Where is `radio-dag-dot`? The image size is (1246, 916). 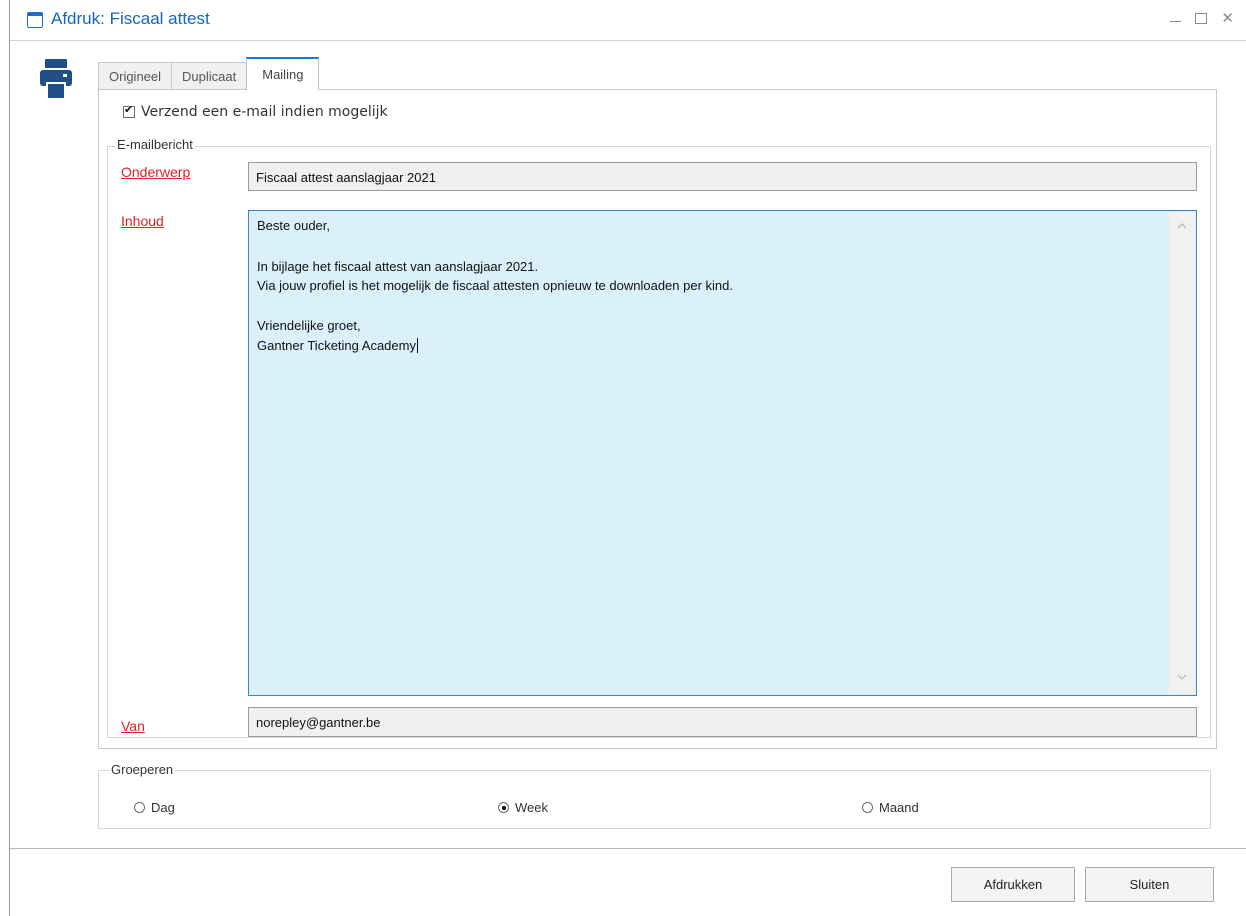
radio-dag-dot is located at coordinates (139, 807).